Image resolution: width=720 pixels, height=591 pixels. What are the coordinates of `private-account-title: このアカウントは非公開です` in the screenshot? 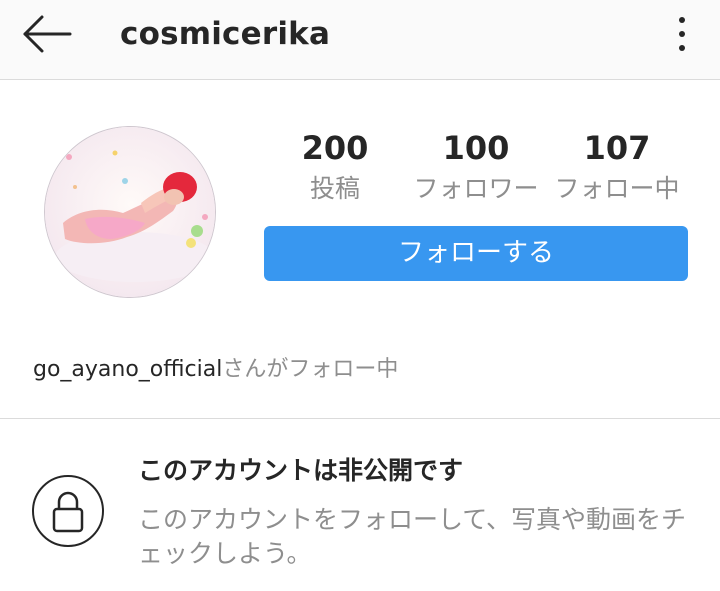 It's located at (301, 470).